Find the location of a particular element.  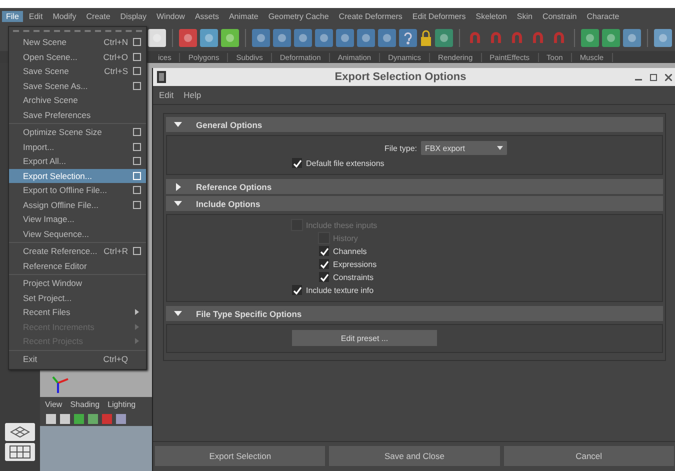

window-title: Export Selection Options is located at coordinates (401, 77).